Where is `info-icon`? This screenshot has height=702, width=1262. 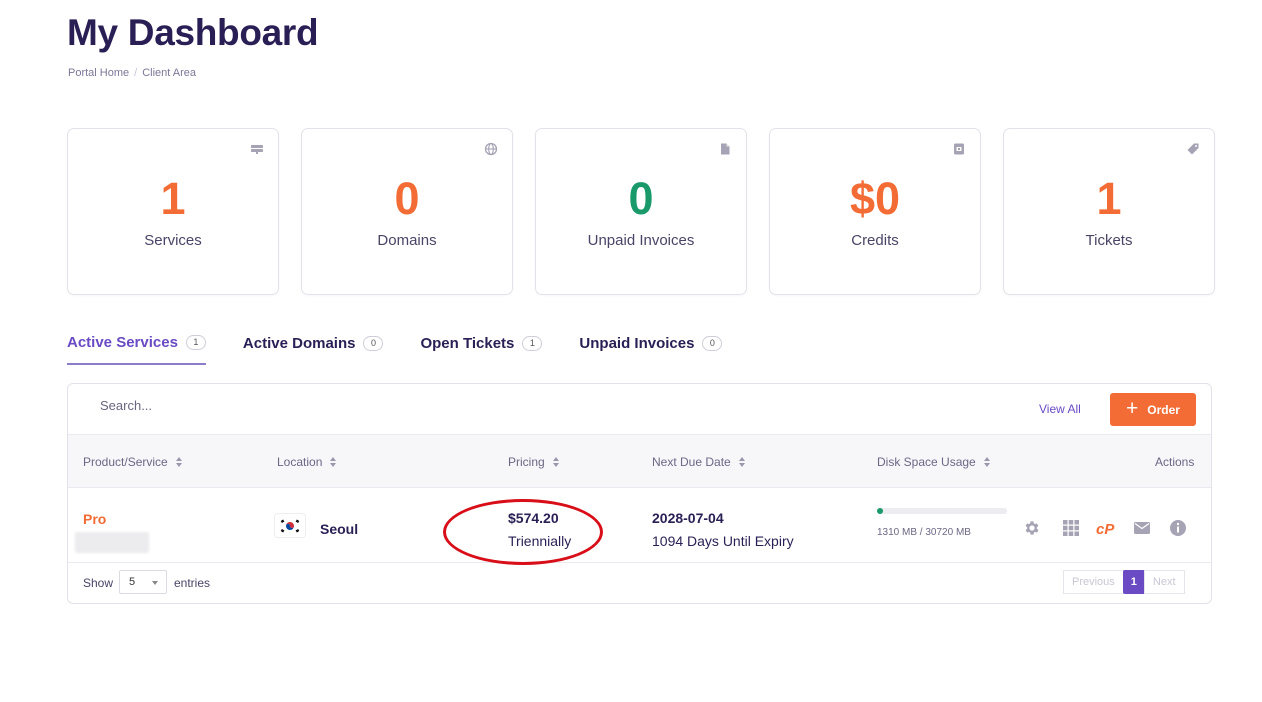 info-icon is located at coordinates (1178, 528).